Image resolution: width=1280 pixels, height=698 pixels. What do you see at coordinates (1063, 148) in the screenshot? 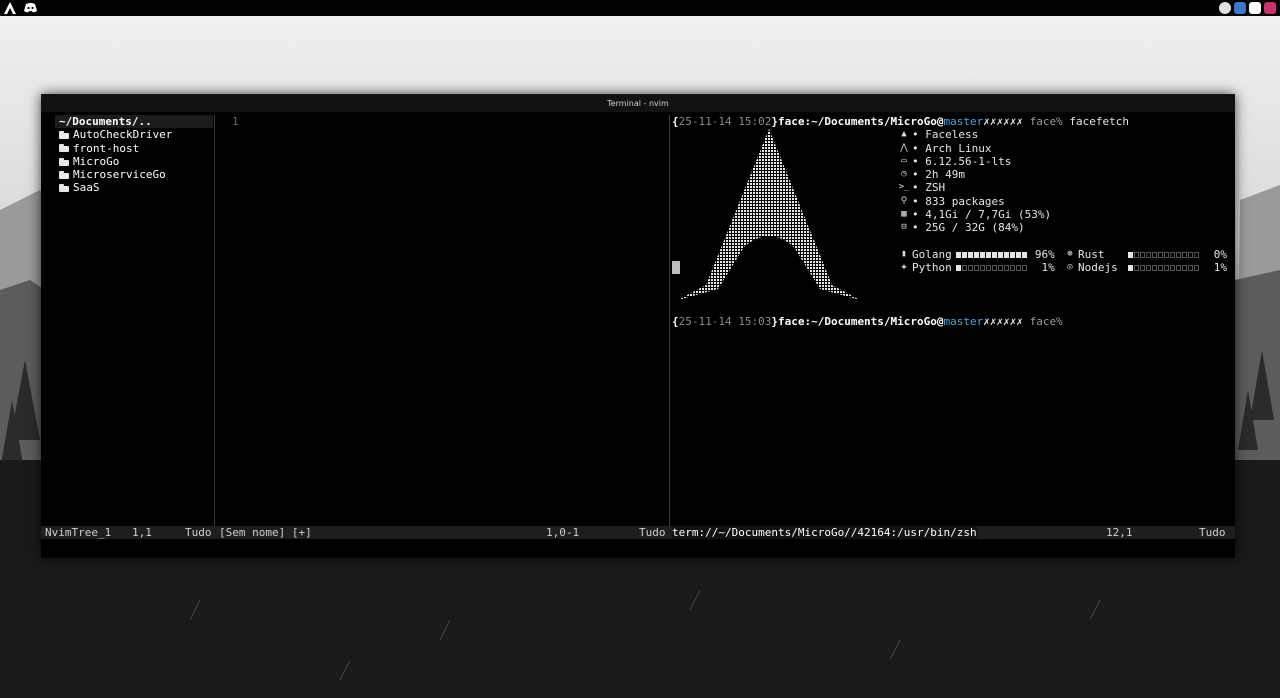
I see `info-row: ⋀ • Arch Linux` at bounding box center [1063, 148].